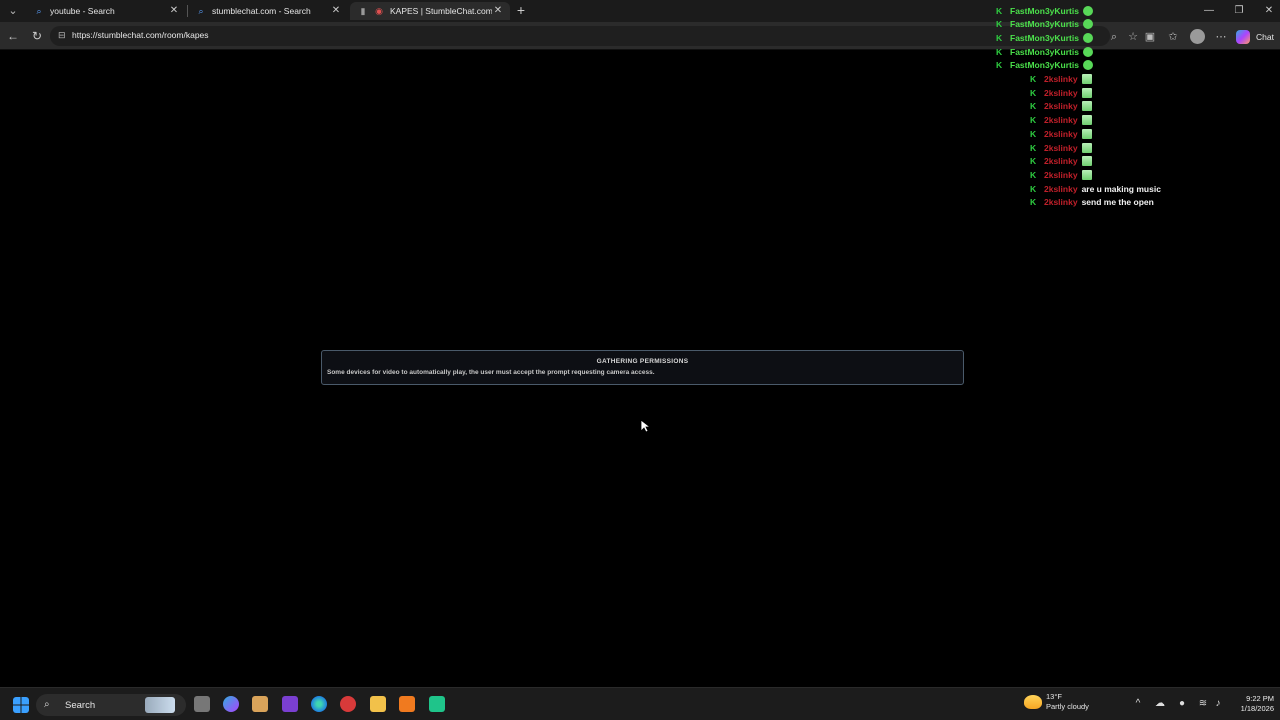 This screenshot has width=1280, height=720. What do you see at coordinates (348, 704) in the screenshot?
I see `app-red-icon` at bounding box center [348, 704].